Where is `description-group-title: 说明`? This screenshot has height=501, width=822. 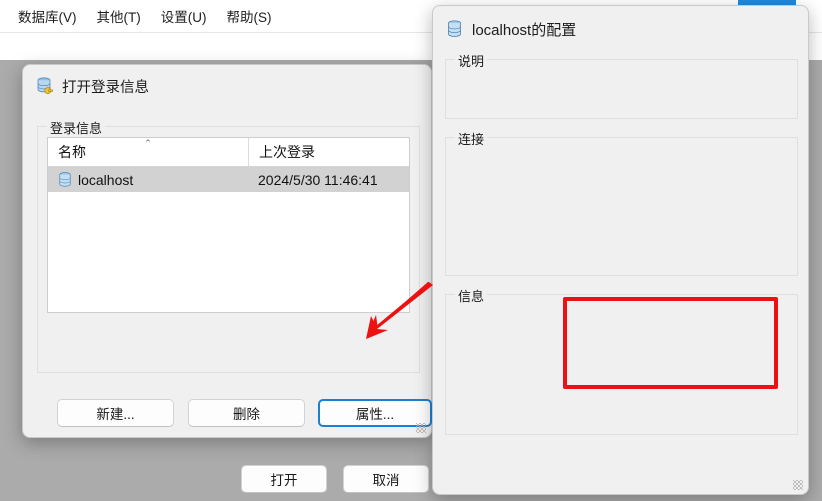 description-group-title: 说明 is located at coordinates (471, 60).